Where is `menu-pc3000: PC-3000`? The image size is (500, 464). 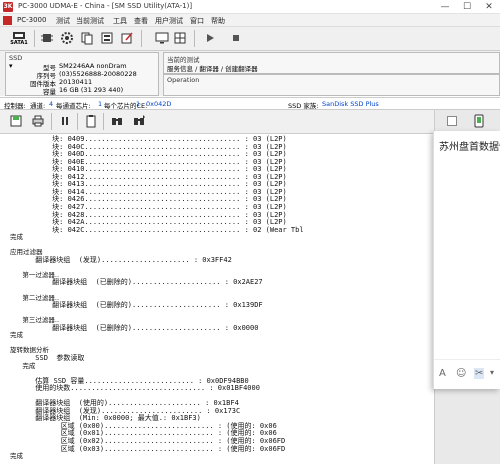
menu-pc3000: PC-3000 is located at coordinates (31, 20).